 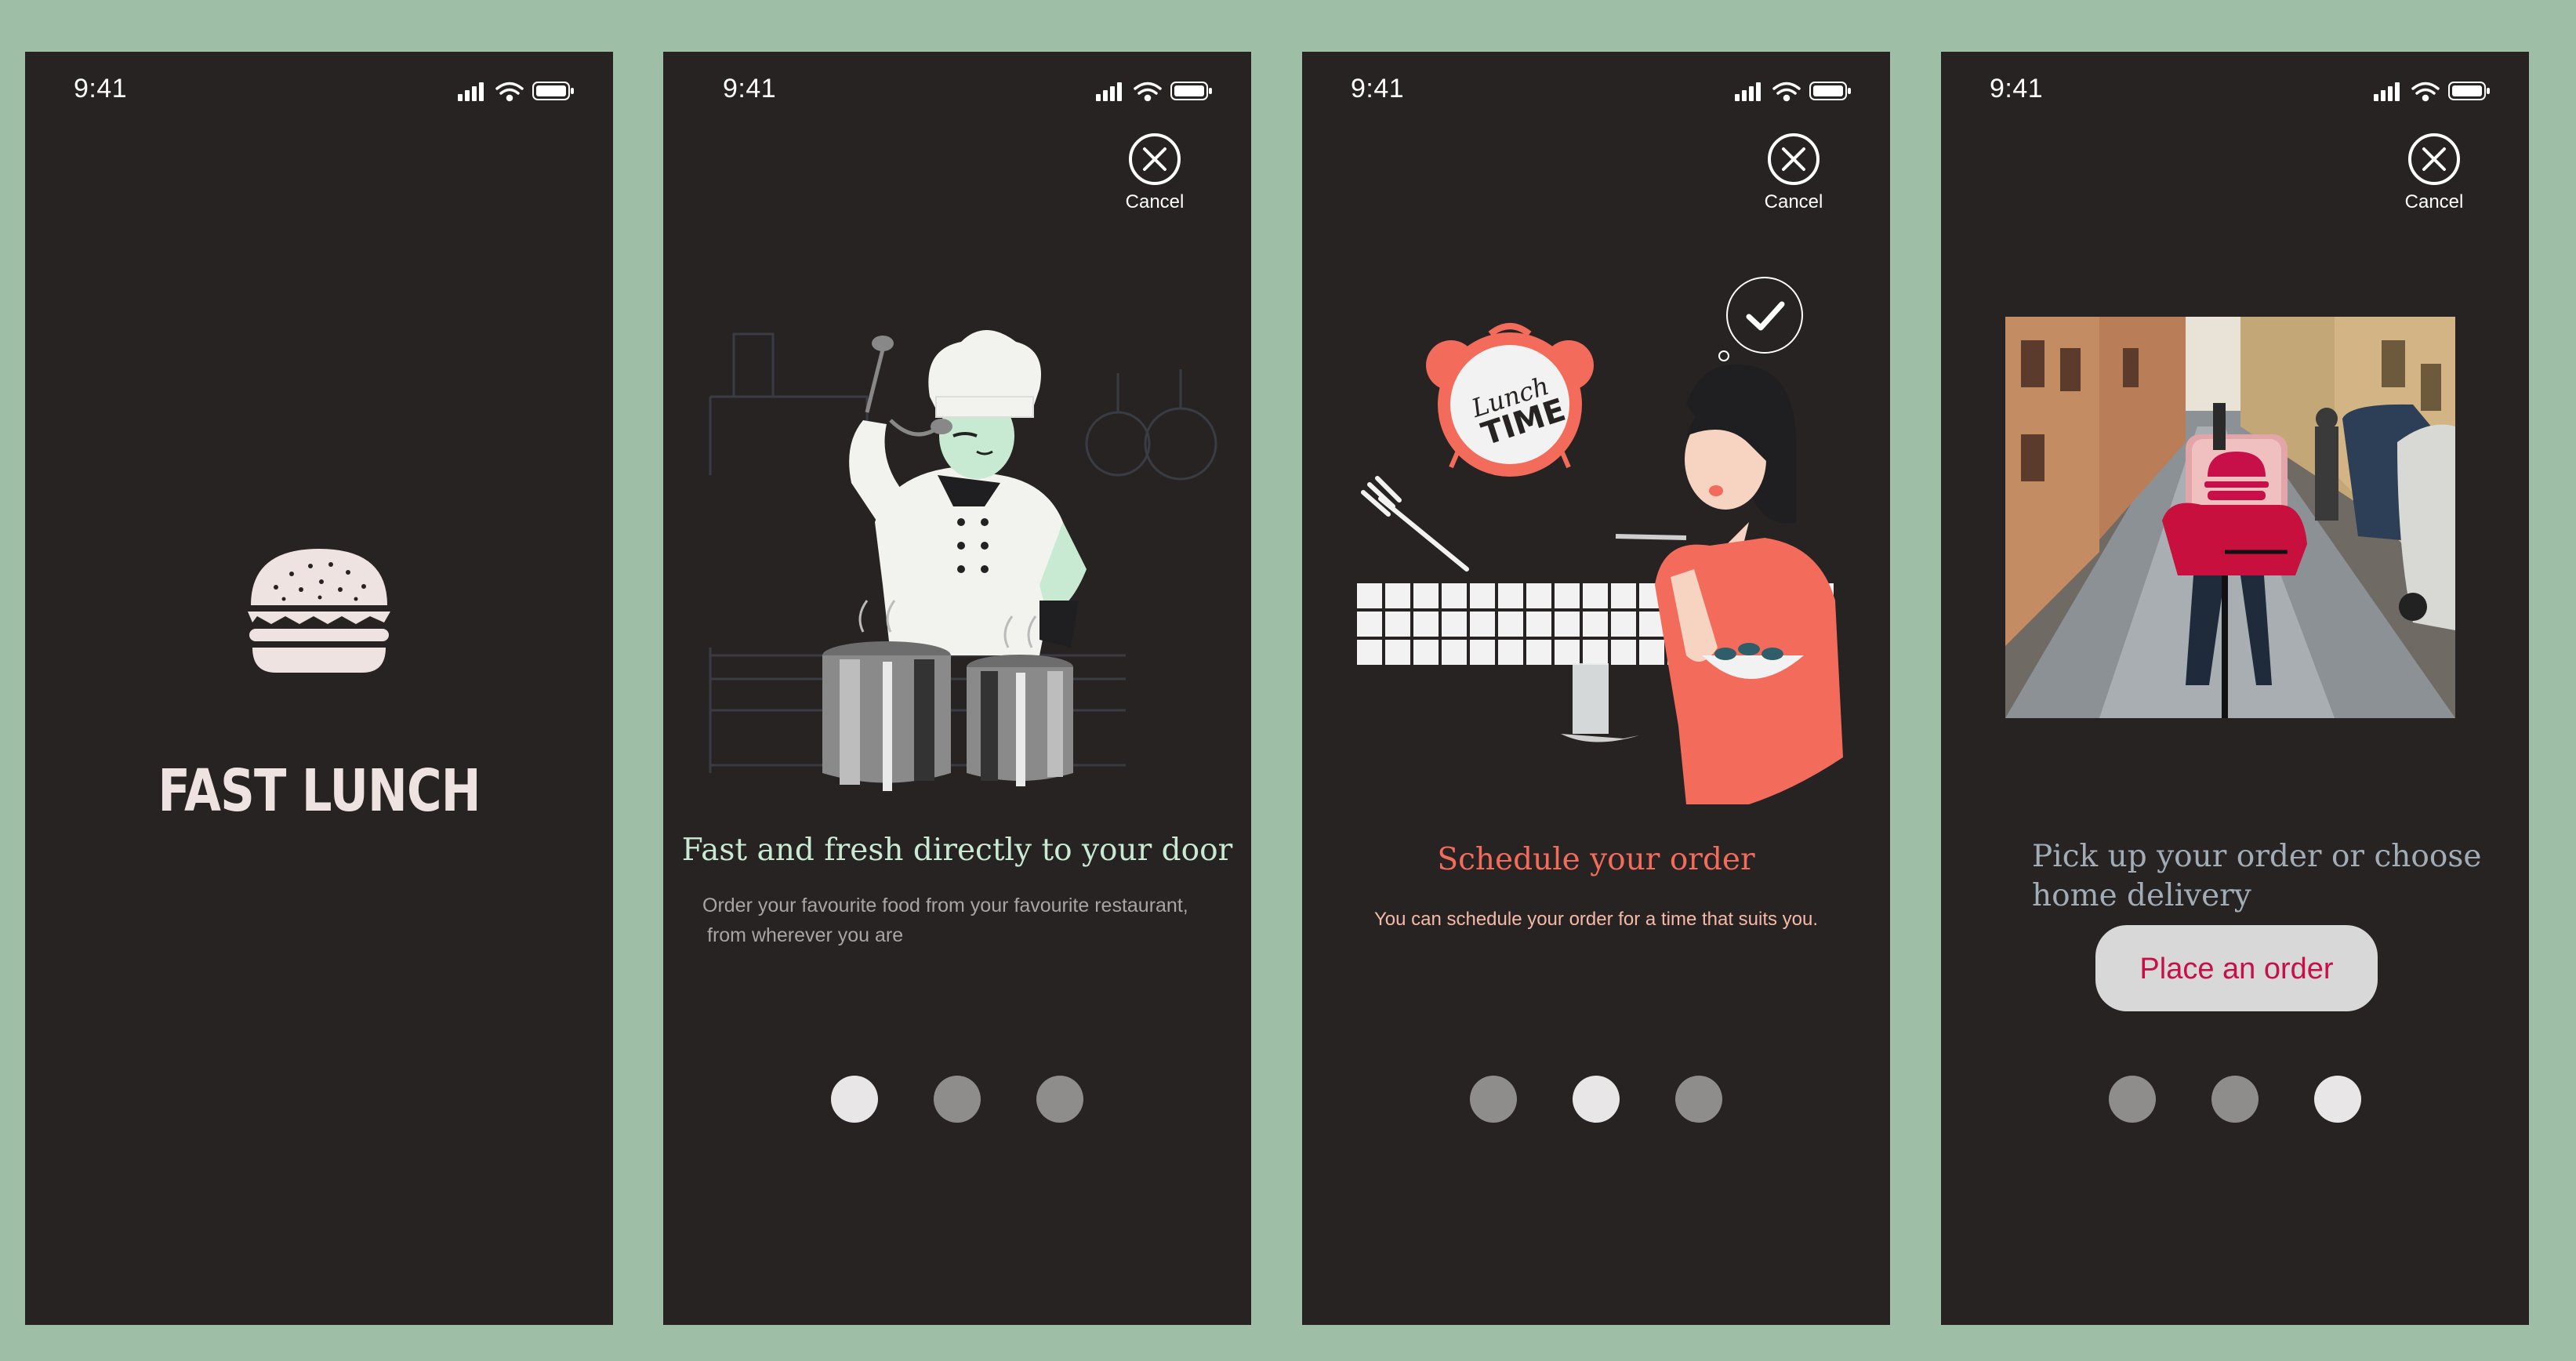 What do you see at coordinates (2230, 517) in the screenshot?
I see `delivery-photo` at bounding box center [2230, 517].